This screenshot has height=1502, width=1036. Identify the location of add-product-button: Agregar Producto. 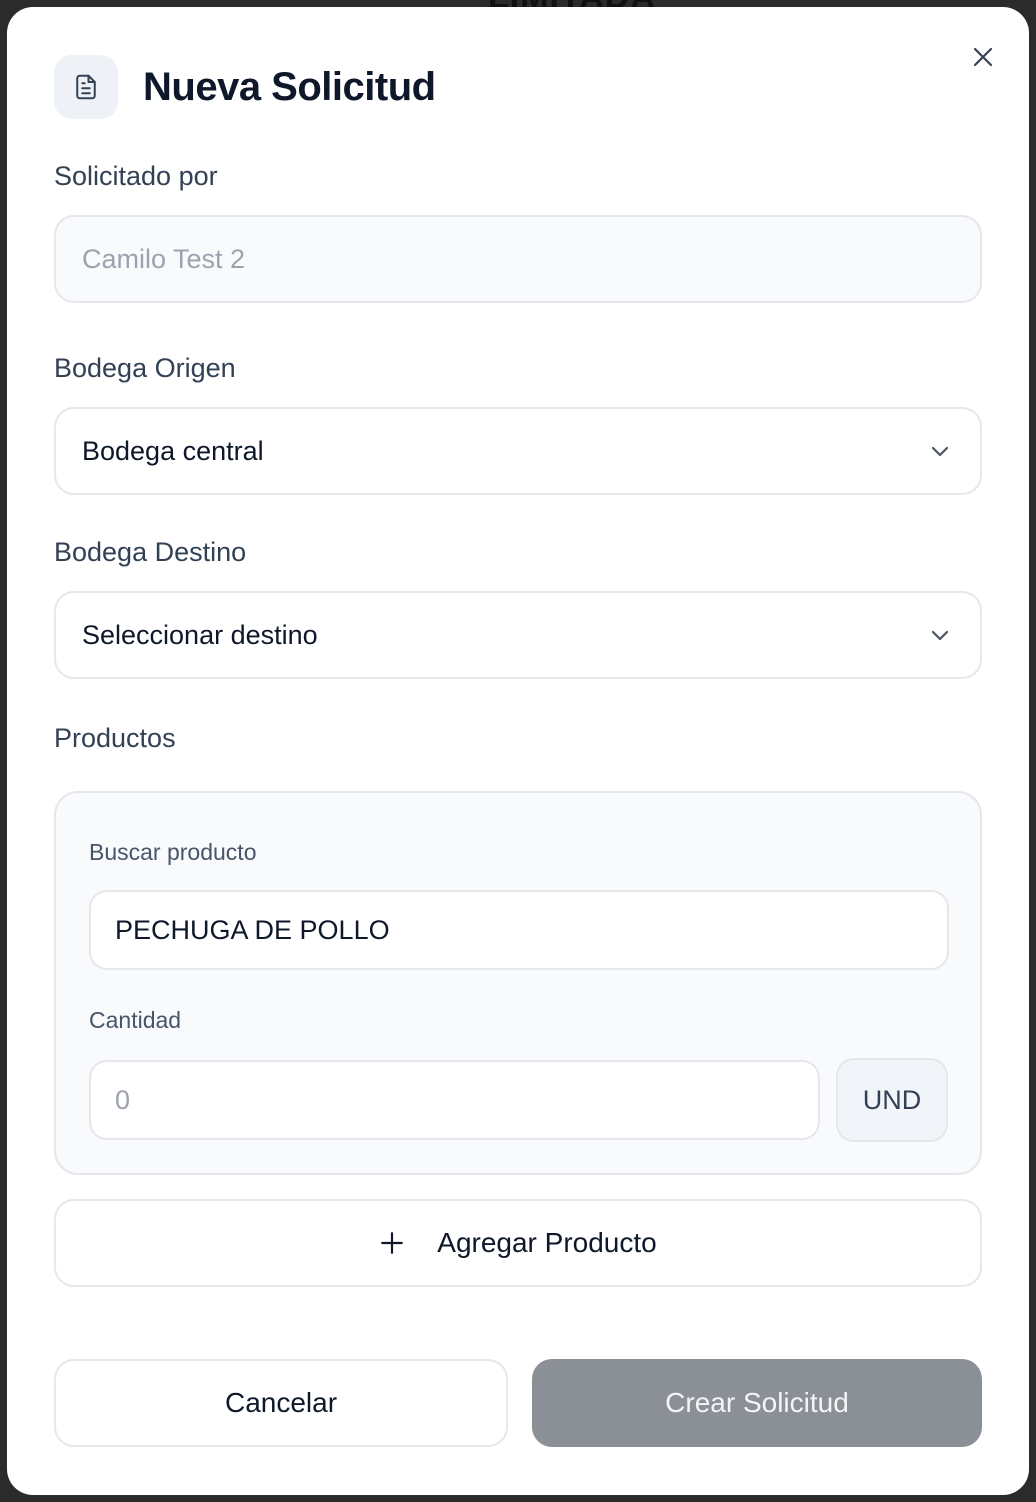
(518, 1243).